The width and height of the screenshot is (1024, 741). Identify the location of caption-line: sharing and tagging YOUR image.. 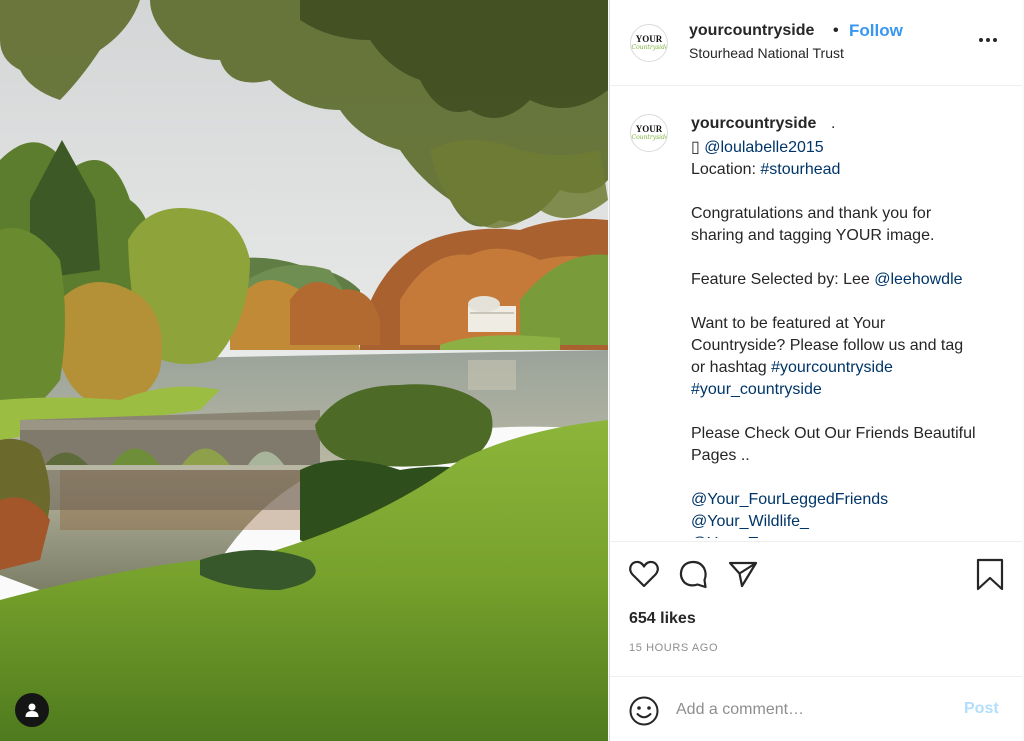
(853, 236).